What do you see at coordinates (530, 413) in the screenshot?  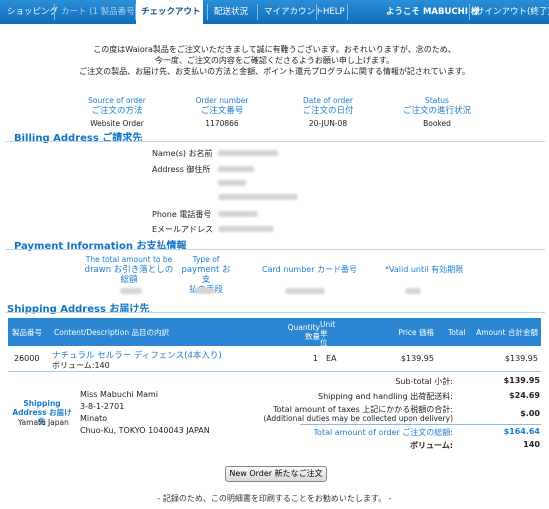 I see `tax-value: $.00` at bounding box center [530, 413].